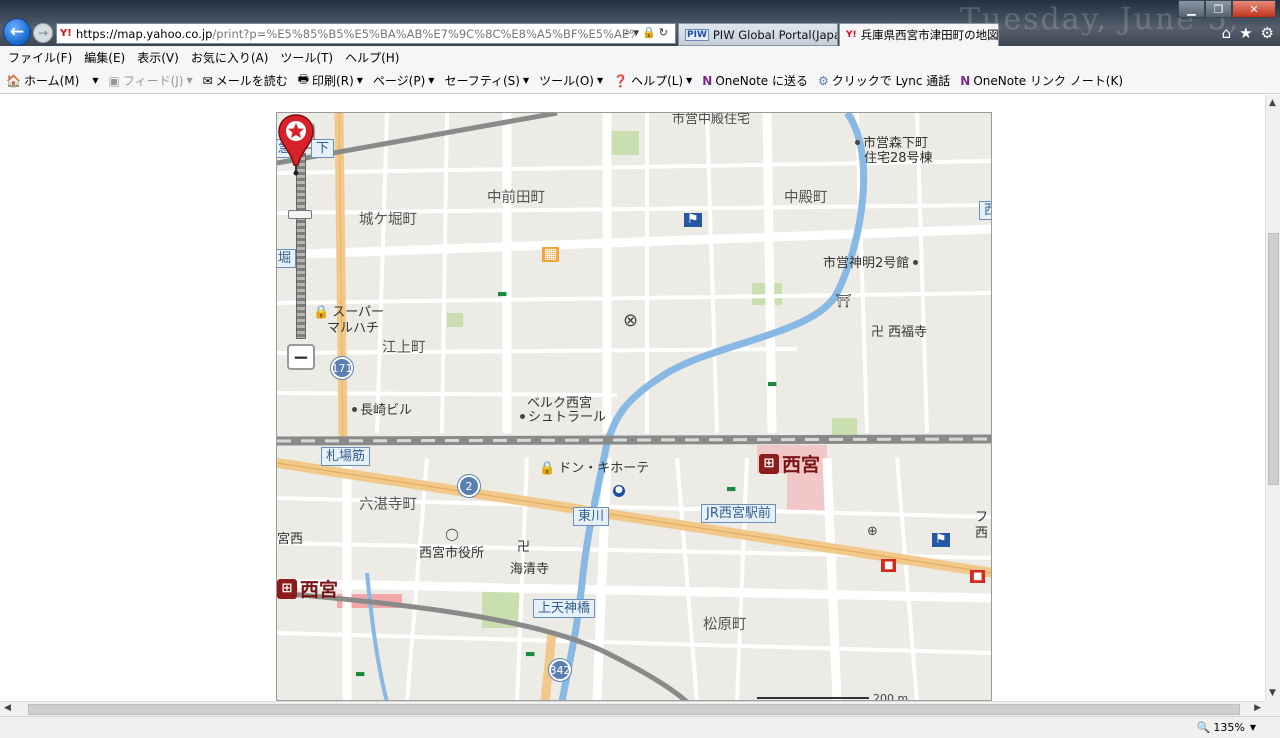  I want to click on home-dropdown: ▼, so click(93, 80).